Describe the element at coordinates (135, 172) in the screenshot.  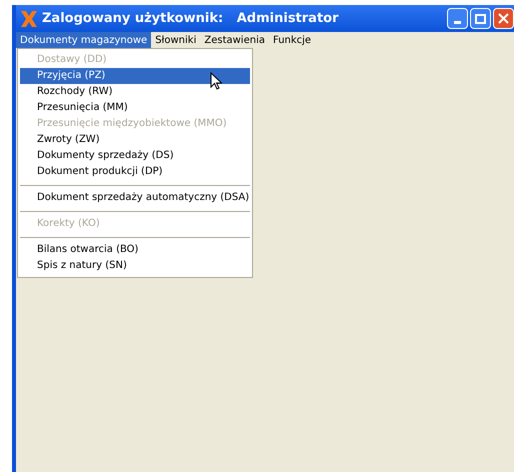
I see `dropdown-item: Dokument produkcji (DP)` at that location.